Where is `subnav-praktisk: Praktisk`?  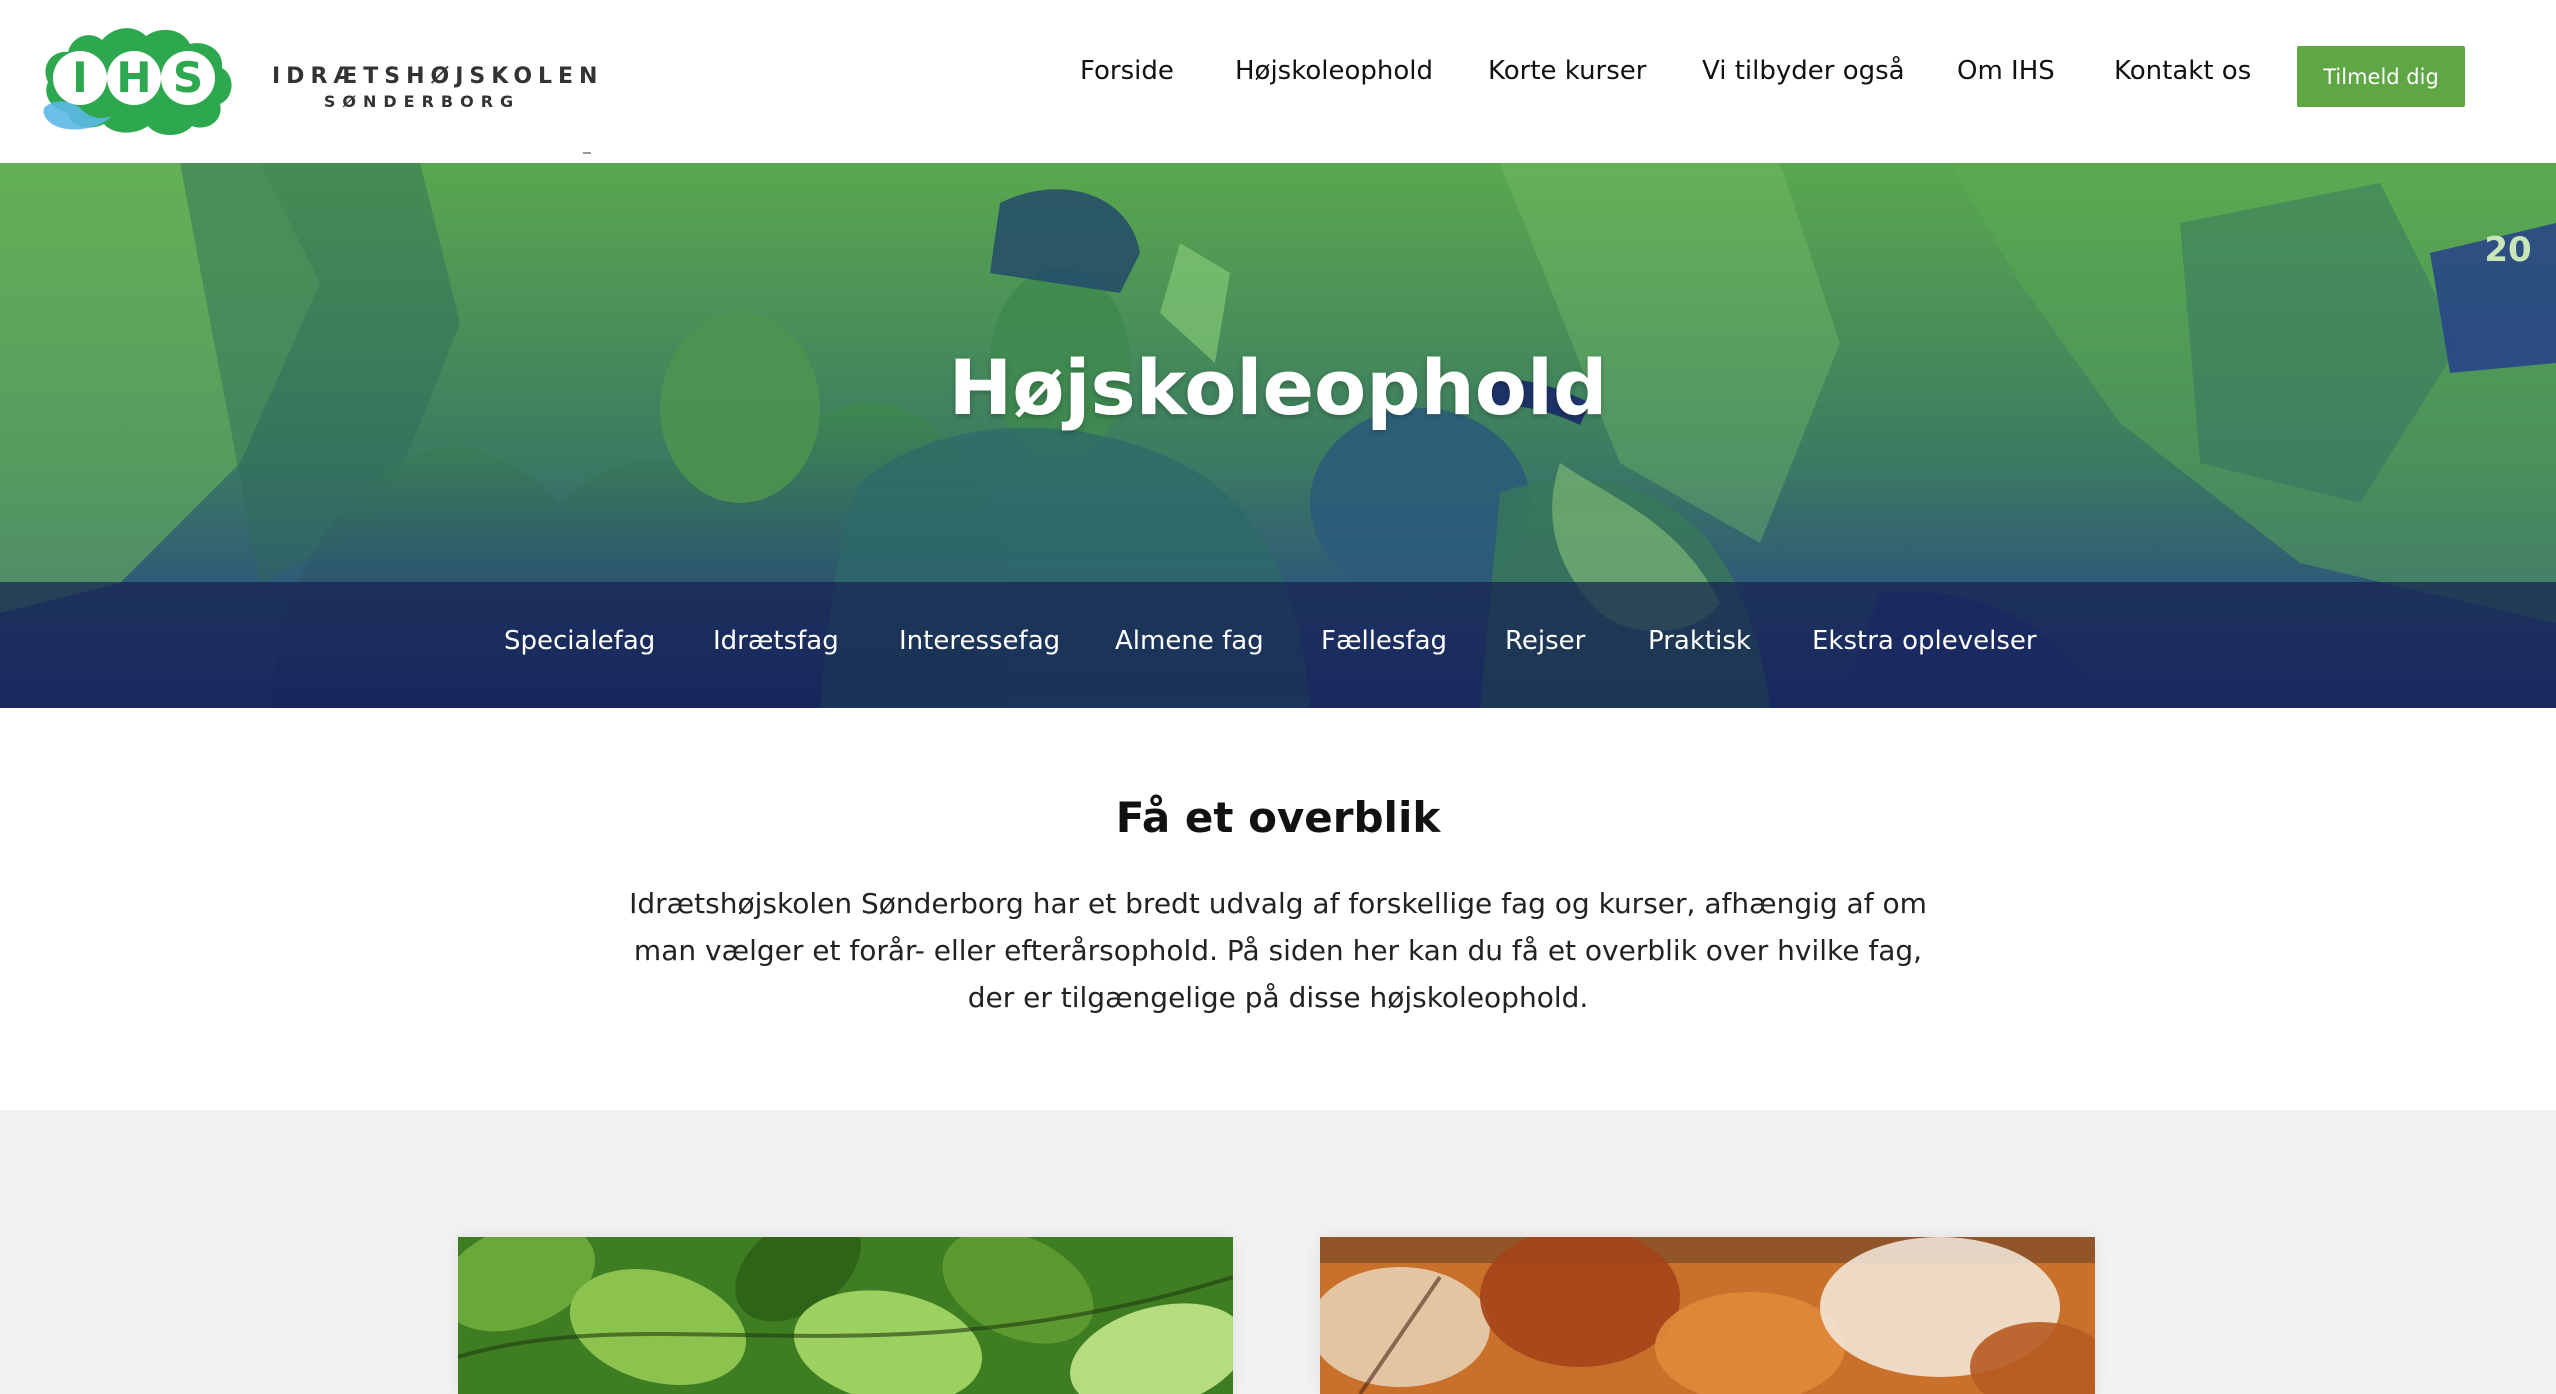
subnav-praktisk: Praktisk is located at coordinates (1699, 641).